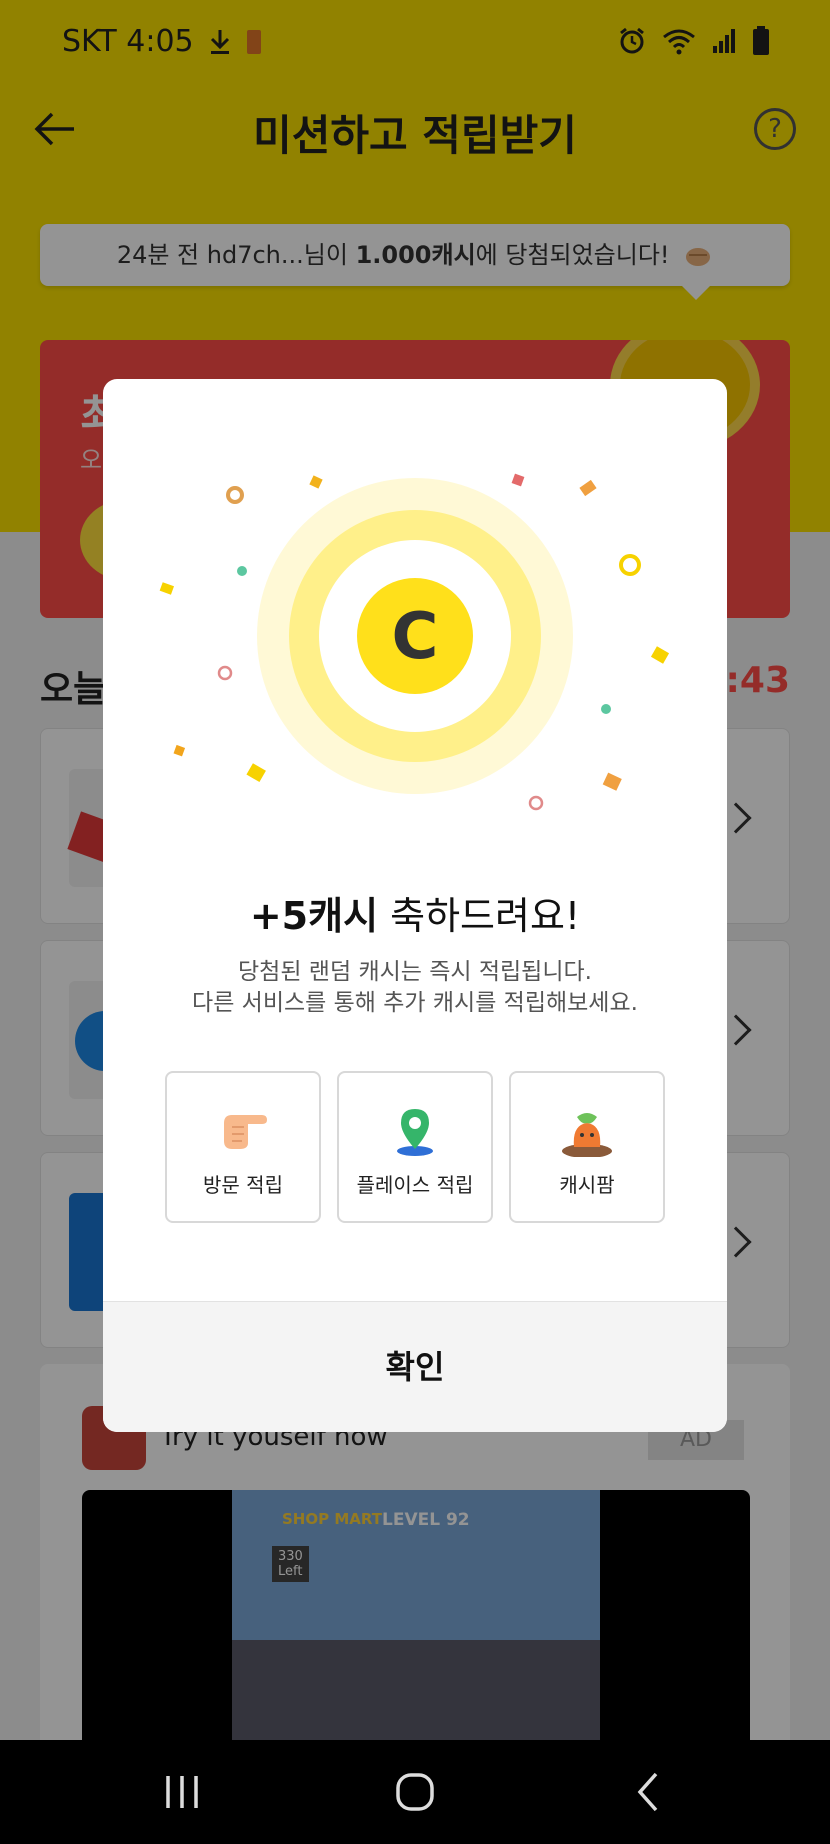  Describe the element at coordinates (245, 1132) in the screenshot. I see `pointing-hand-icon` at that location.